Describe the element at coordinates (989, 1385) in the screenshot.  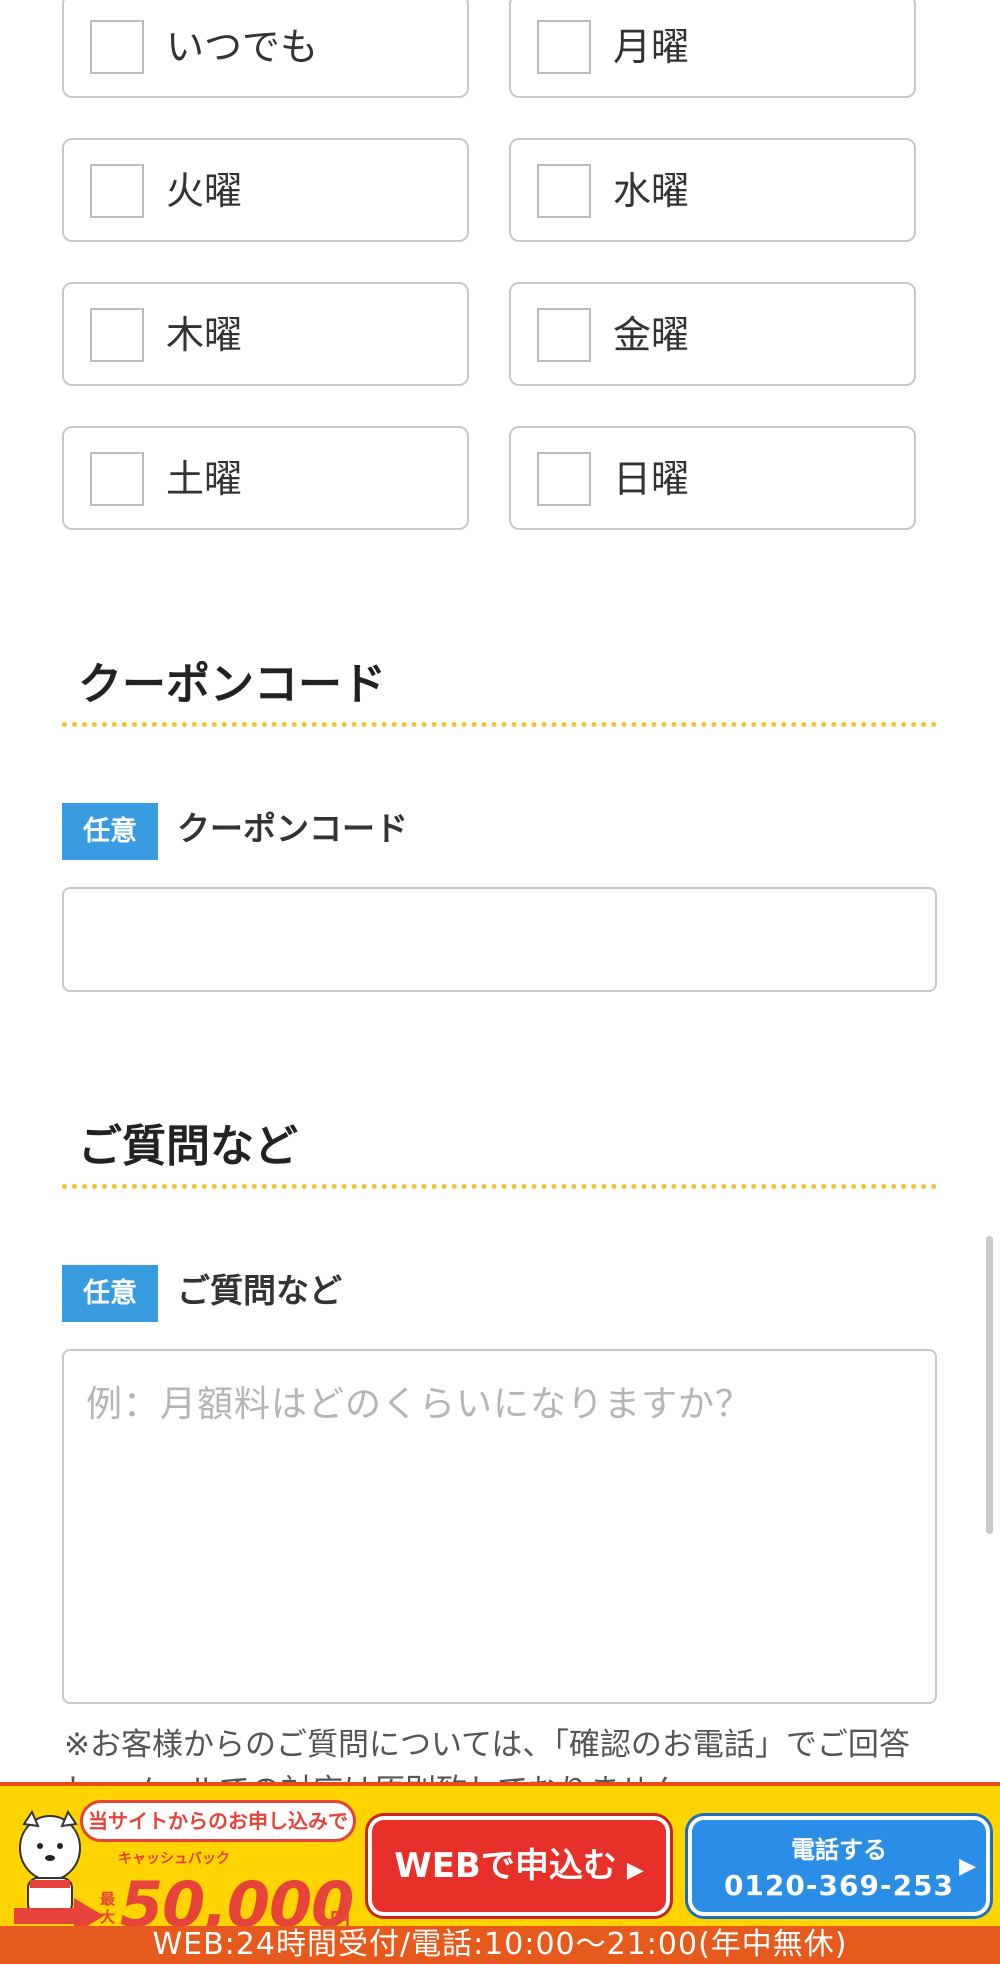
I see `scrollbar` at that location.